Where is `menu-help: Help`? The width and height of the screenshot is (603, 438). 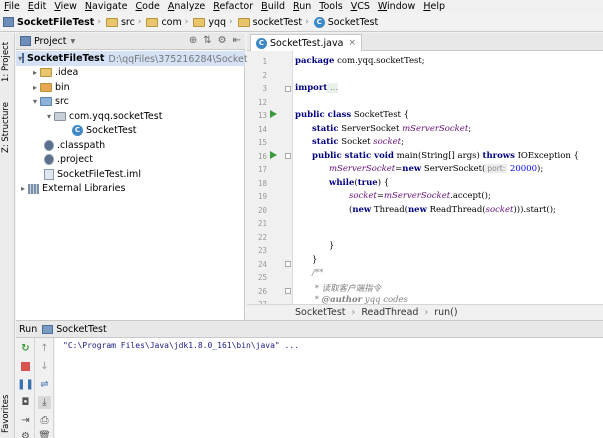 menu-help: Help is located at coordinates (434, 6).